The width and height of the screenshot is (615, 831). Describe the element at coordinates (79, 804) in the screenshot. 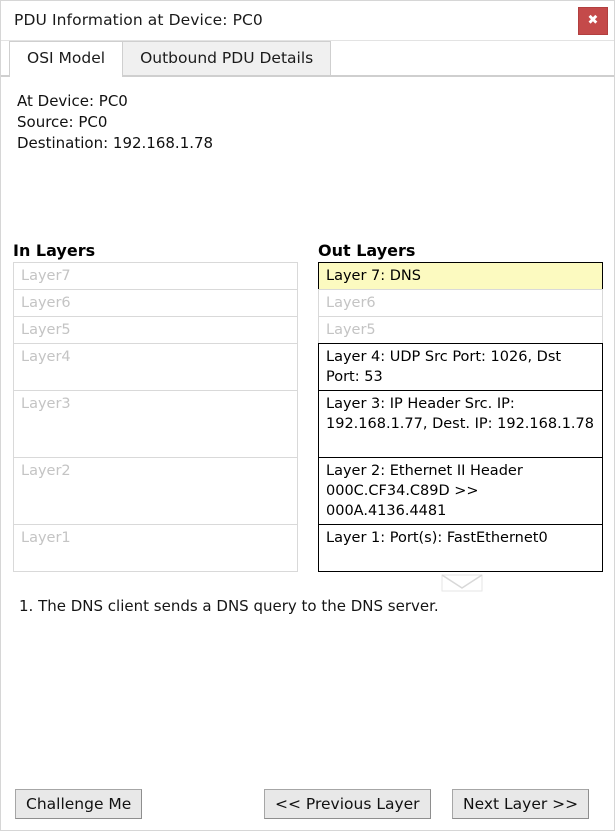

I see `challenge-me-button: Challenge Me` at that location.